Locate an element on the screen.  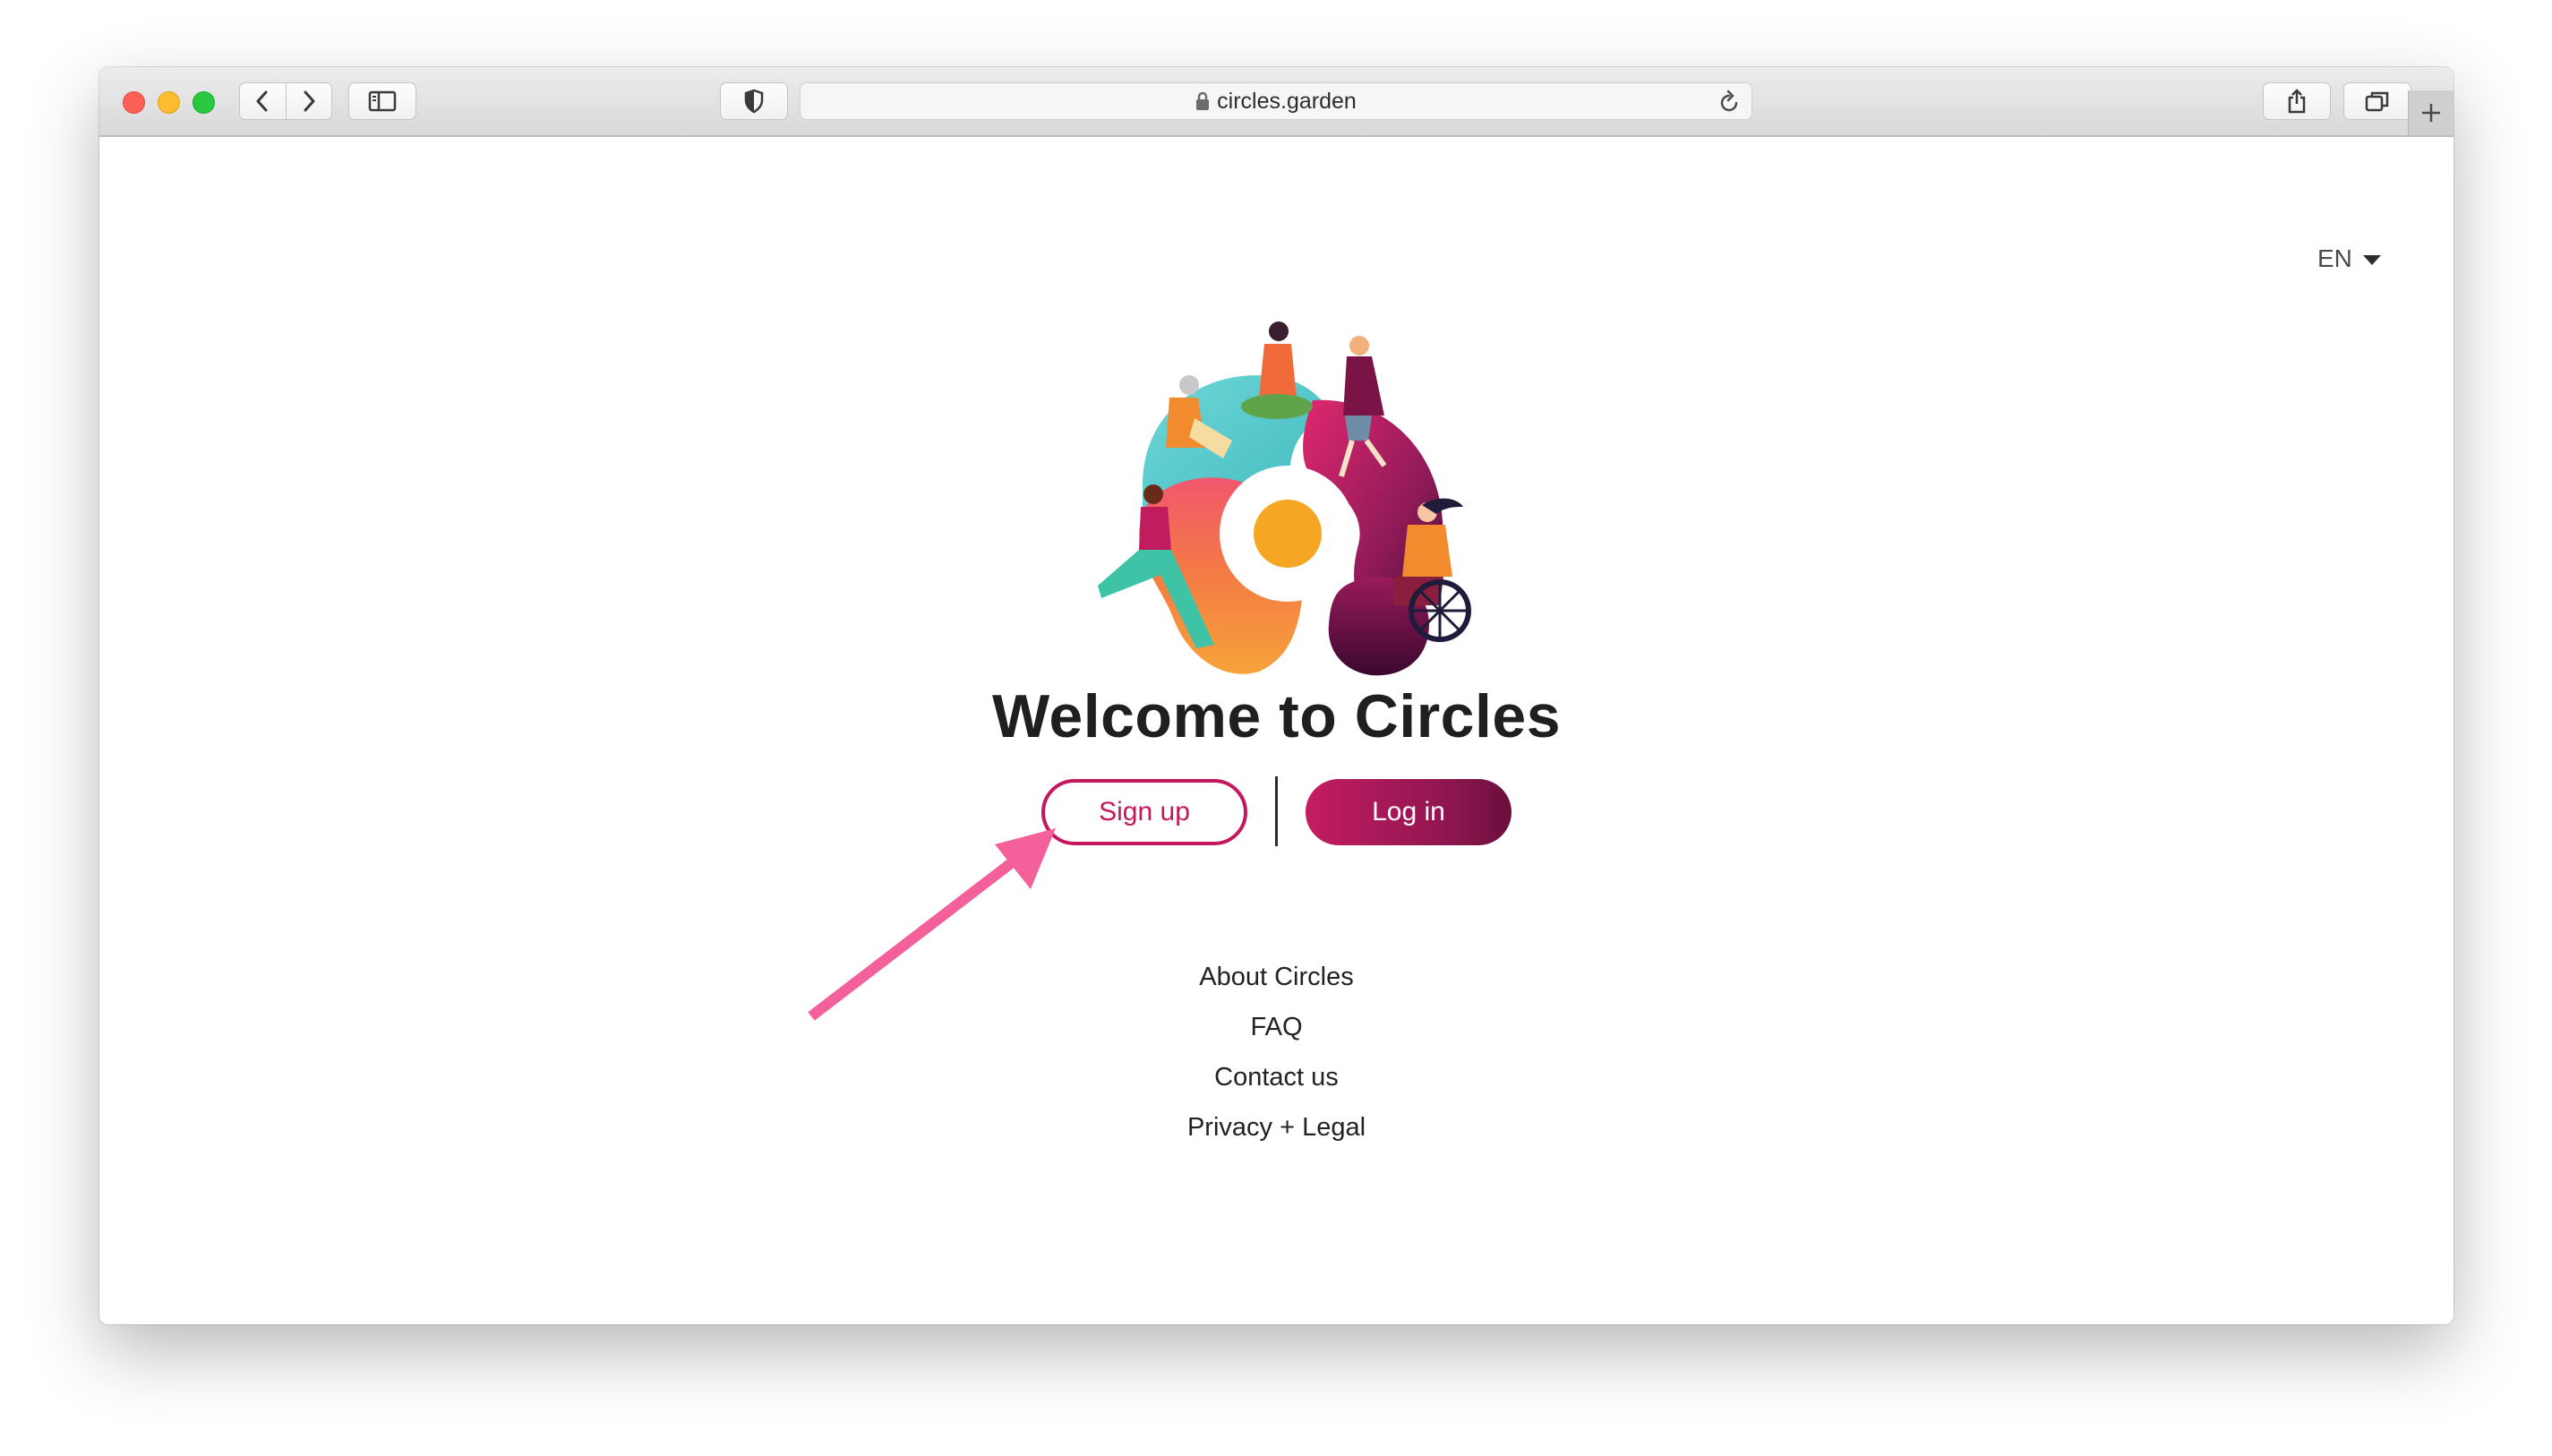
contact-us-link: Contact us is located at coordinates (1276, 1077).